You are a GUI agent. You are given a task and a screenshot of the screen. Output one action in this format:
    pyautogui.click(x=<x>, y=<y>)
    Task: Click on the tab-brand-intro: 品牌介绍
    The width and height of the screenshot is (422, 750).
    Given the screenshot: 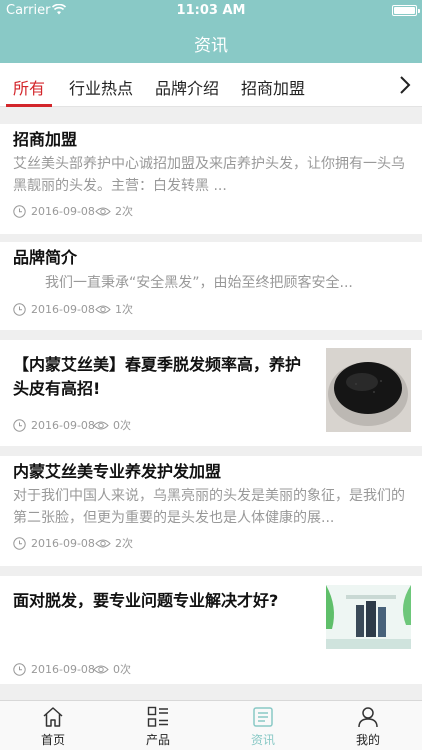 What is the action you would take?
    pyautogui.click(x=187, y=87)
    